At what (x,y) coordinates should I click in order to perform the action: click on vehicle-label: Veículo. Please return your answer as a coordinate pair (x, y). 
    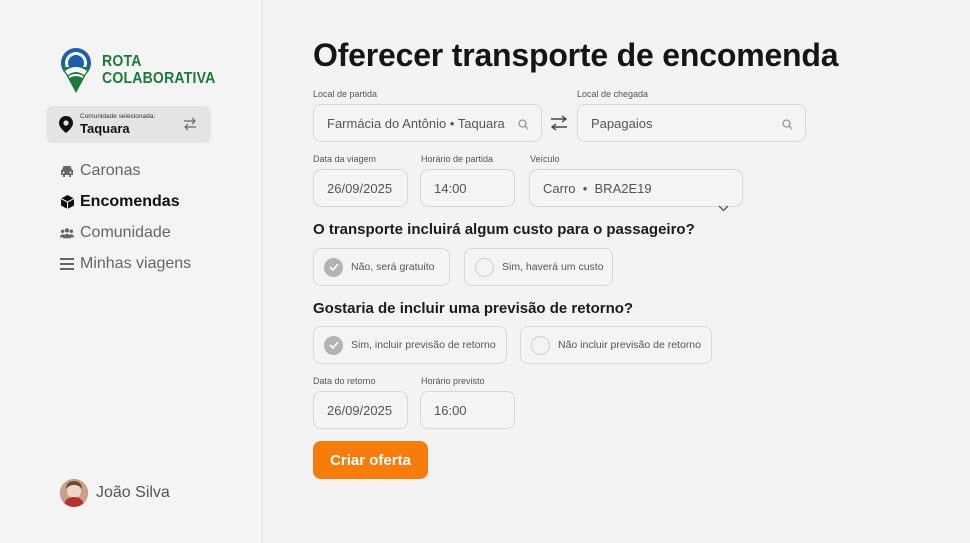
    Looking at the image, I should click on (545, 159).